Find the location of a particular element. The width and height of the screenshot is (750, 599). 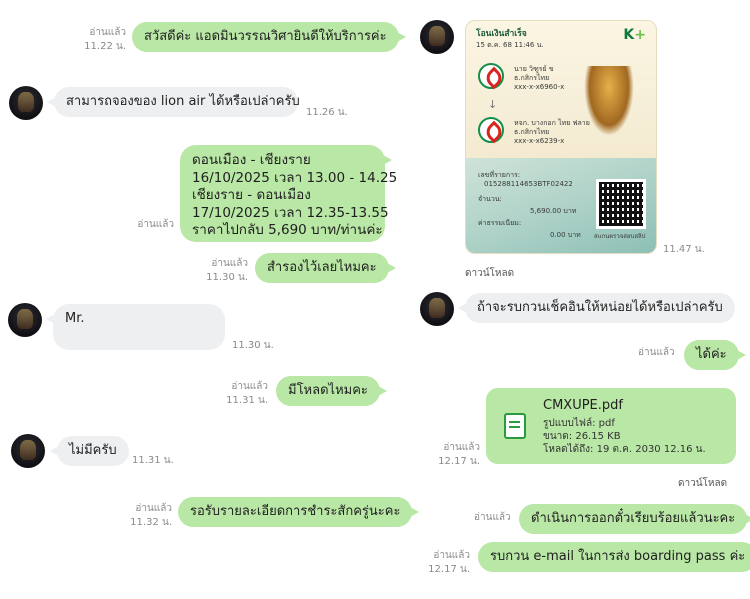

message-bubble-lion-air: สามารถจองของ lion air ได้หรือเปล่าครับ is located at coordinates (173, 102).